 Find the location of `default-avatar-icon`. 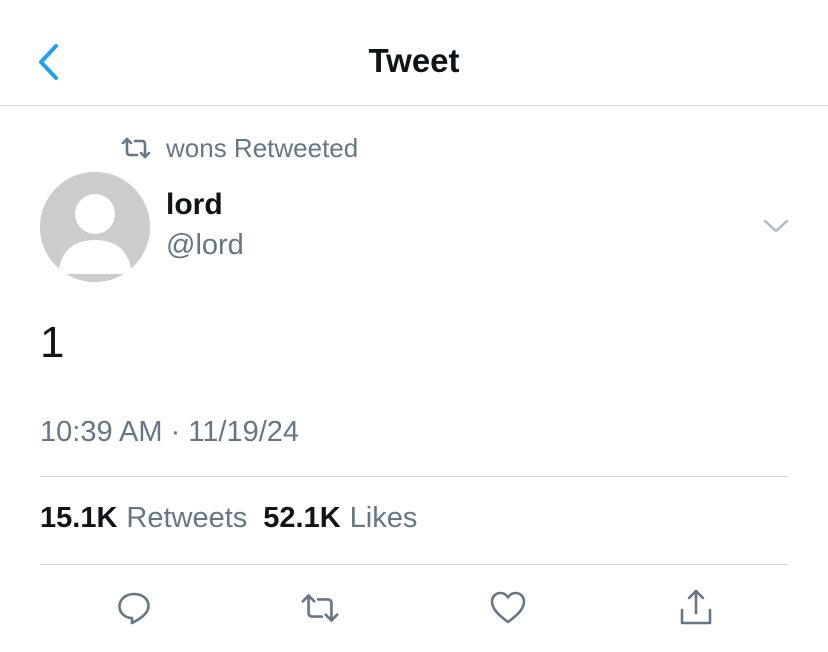

default-avatar-icon is located at coordinates (95, 227).